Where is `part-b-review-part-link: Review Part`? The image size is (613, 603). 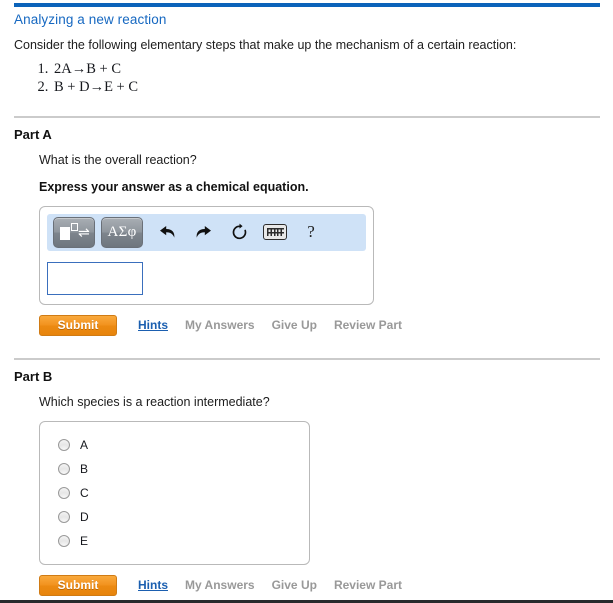
part-b-review-part-link: Review Part is located at coordinates (368, 585).